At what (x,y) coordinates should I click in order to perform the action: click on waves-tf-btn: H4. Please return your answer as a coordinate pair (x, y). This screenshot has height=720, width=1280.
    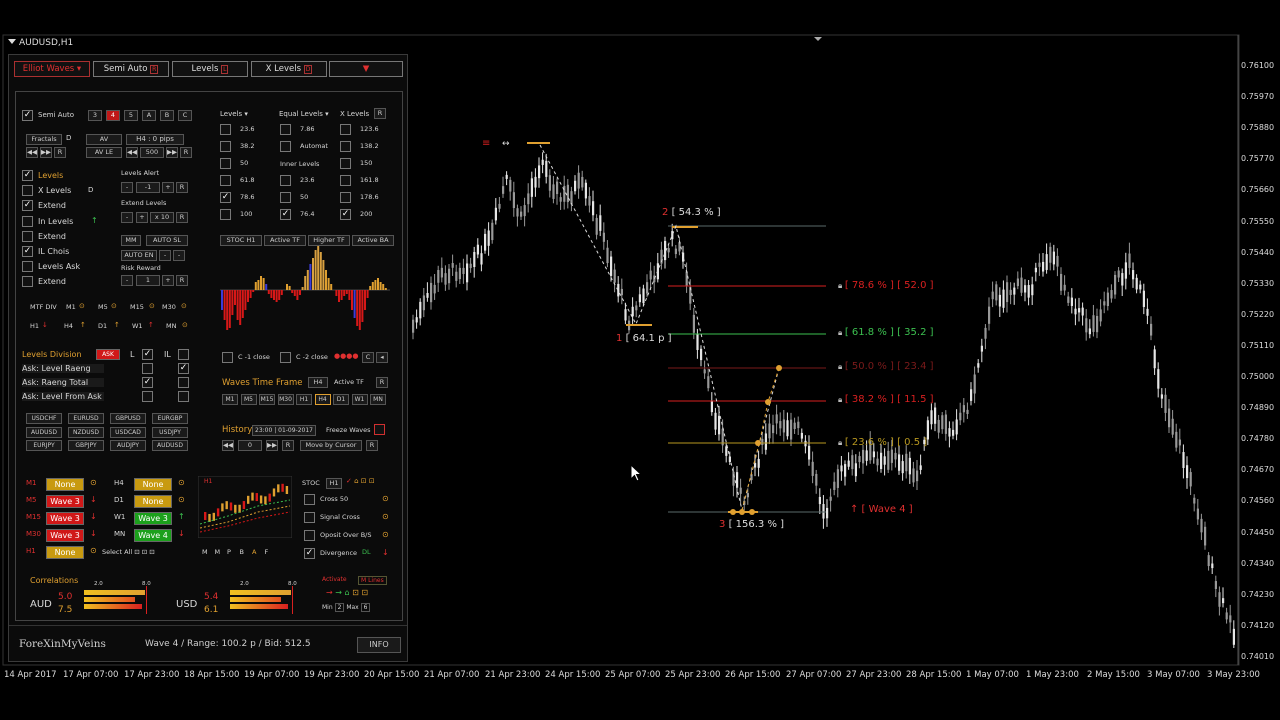
    Looking at the image, I should click on (322, 399).